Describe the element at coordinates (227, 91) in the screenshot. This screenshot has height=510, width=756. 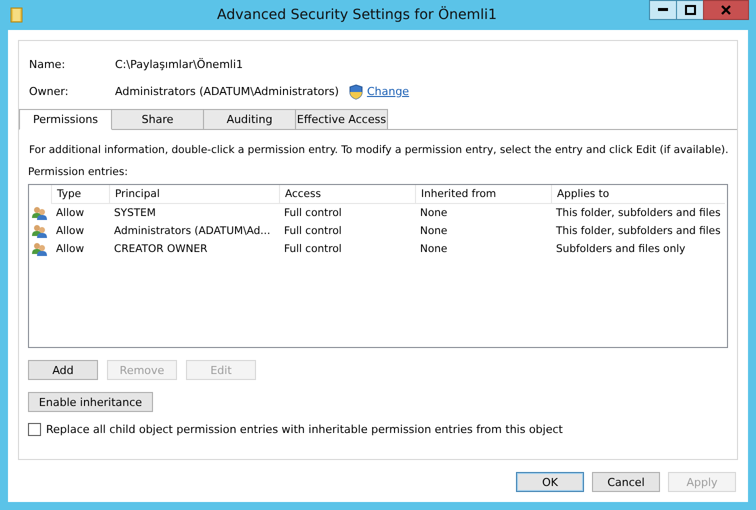
I see `owner-value: Administrators (ADATUM\Administrators)` at that location.